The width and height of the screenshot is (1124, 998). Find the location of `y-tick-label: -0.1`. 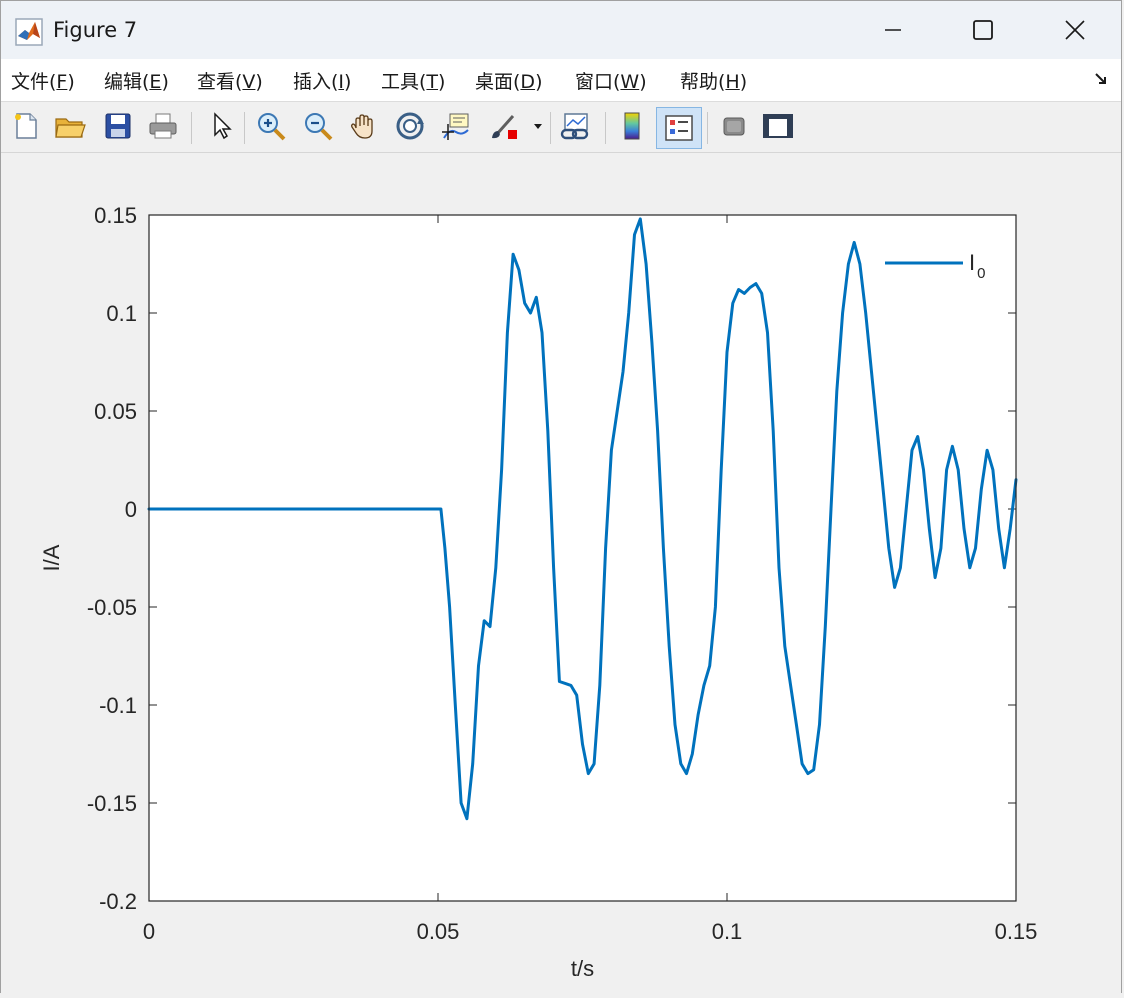

y-tick-label: -0.1 is located at coordinates (118, 705).